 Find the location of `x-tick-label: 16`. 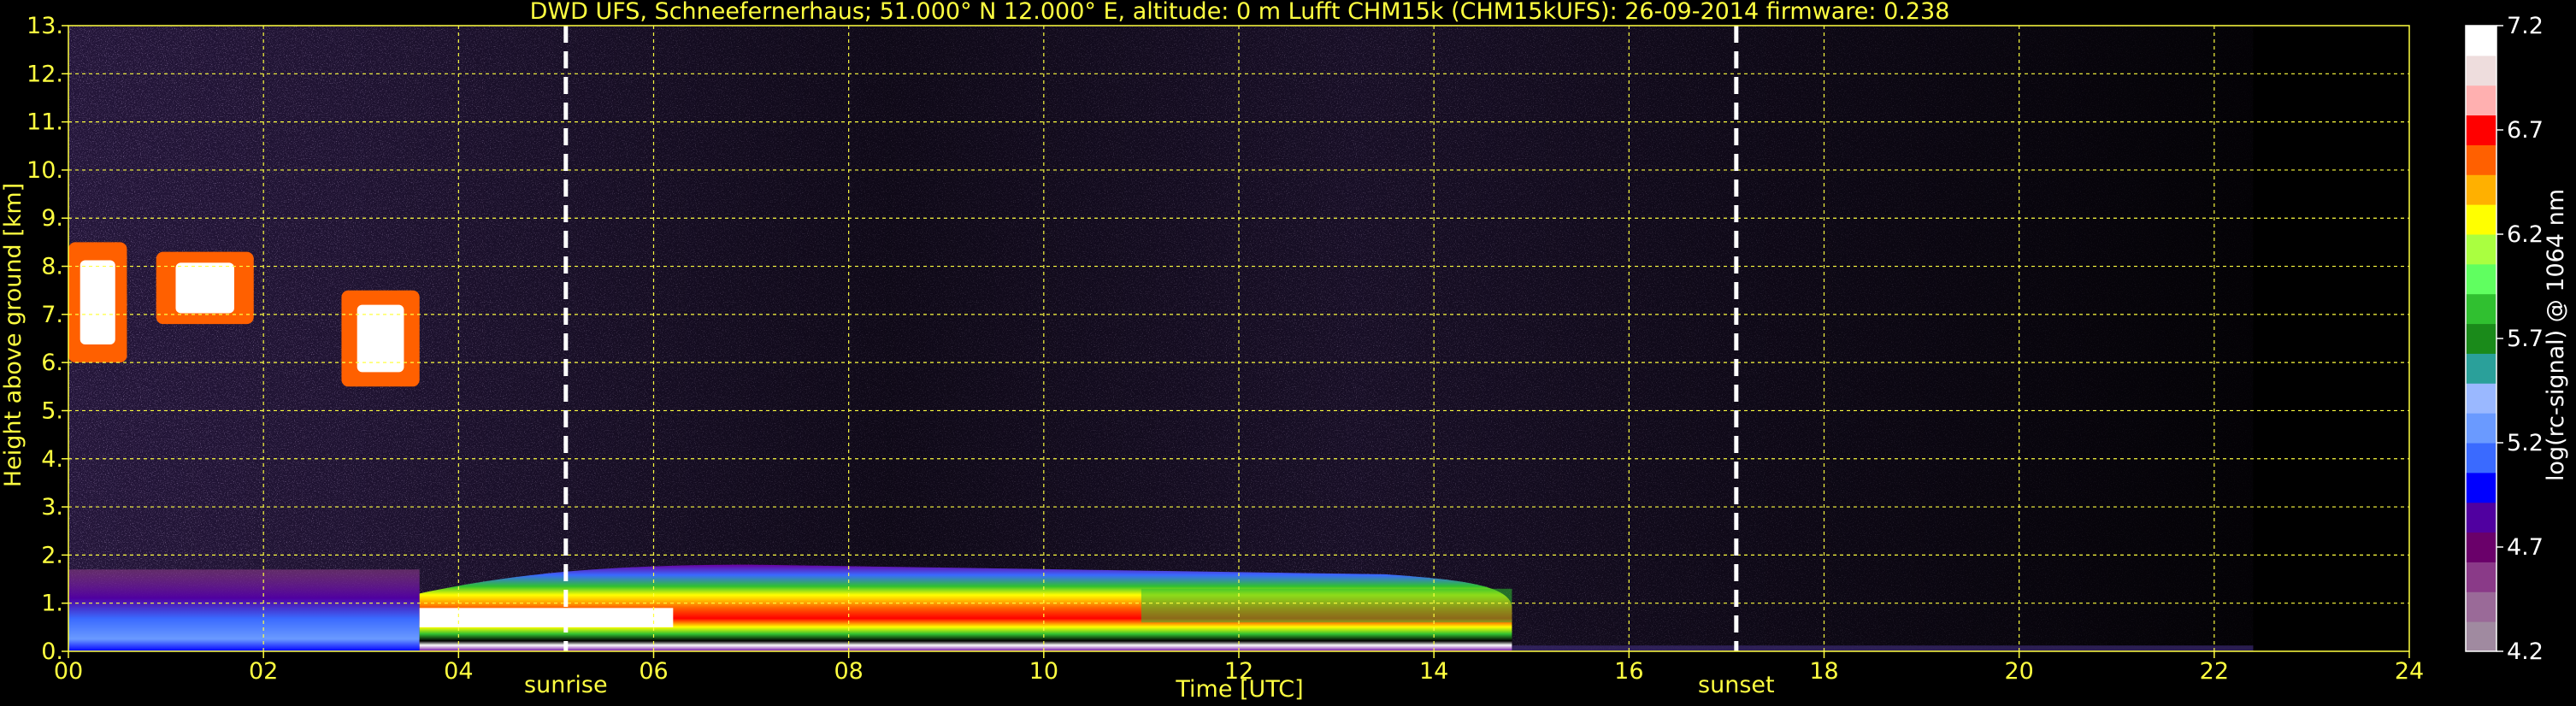

x-tick-label: 16 is located at coordinates (1628, 671).